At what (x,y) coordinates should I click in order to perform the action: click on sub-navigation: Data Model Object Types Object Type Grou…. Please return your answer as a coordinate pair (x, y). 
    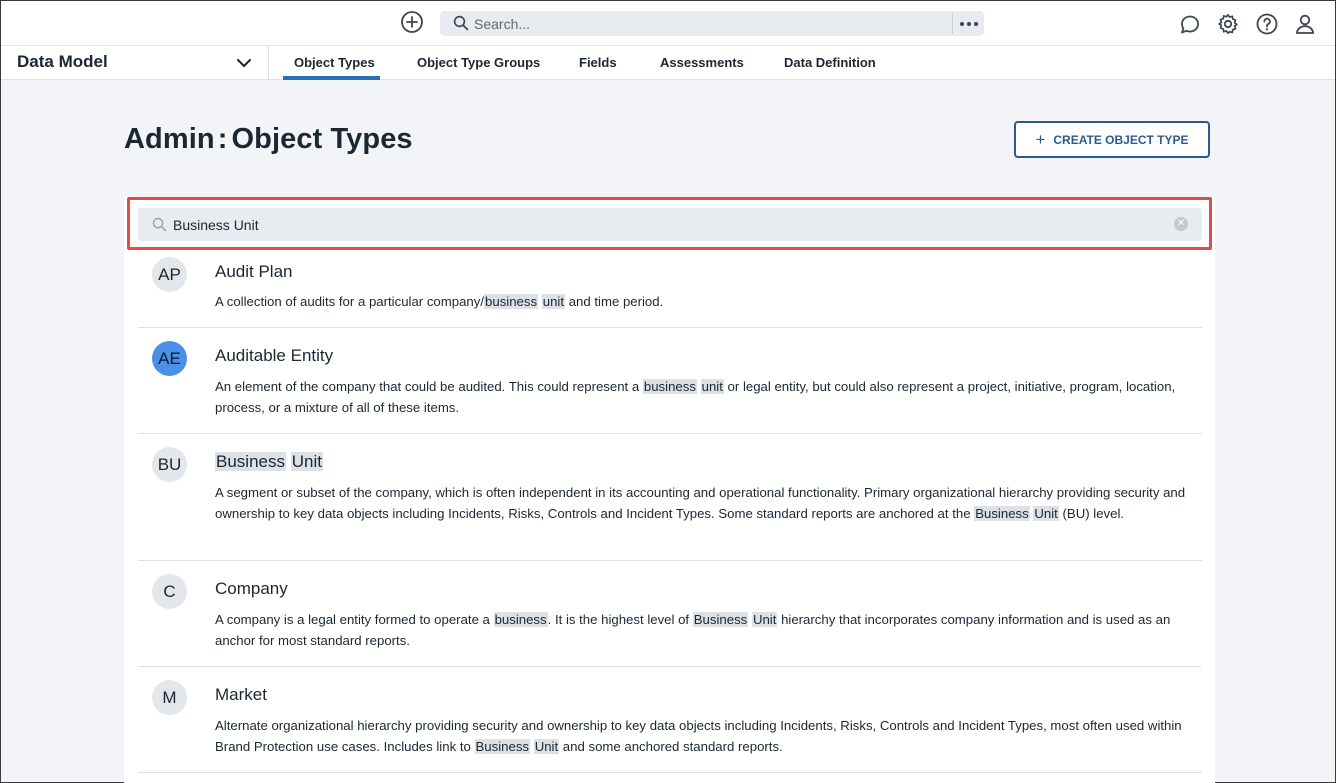
    Looking at the image, I should click on (668, 62).